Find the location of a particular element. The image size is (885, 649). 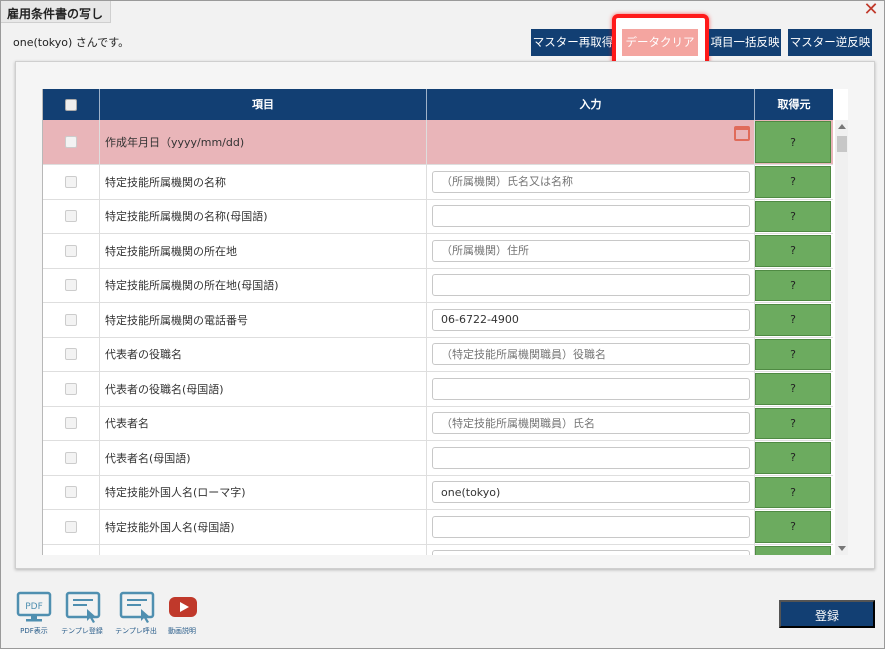

table-row: 作成年月日（yyyy/mm/dd) ? is located at coordinates (438, 142).